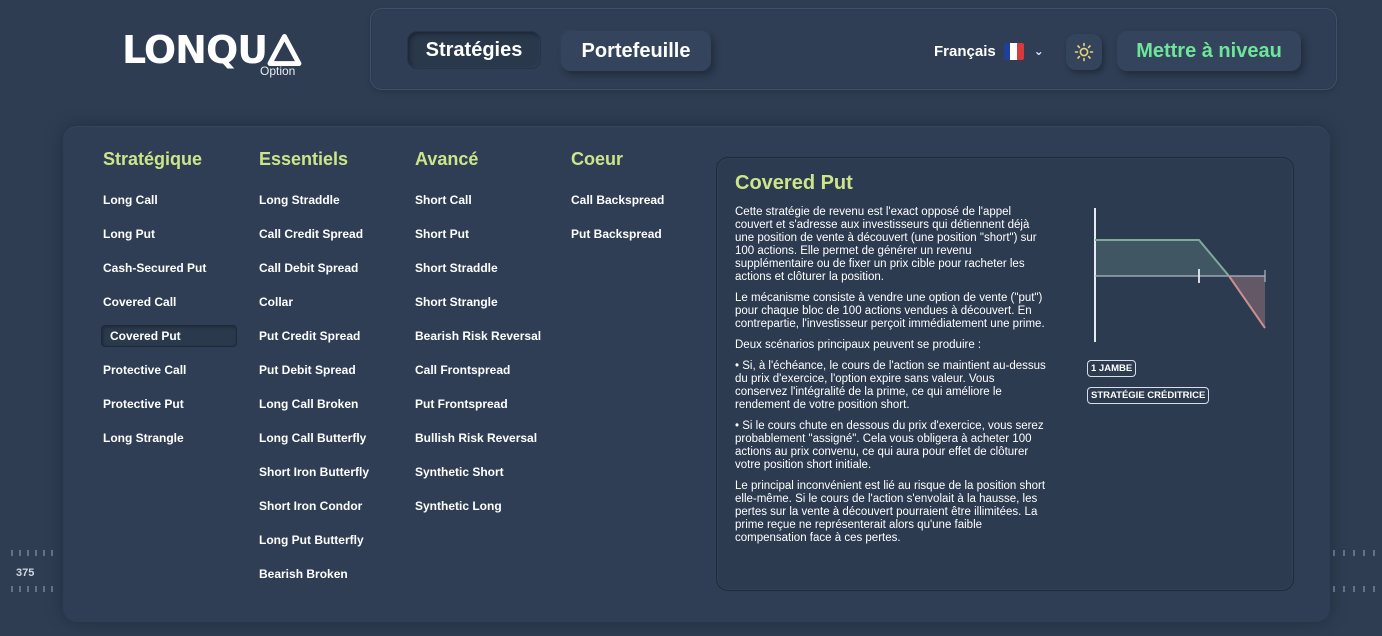 This screenshot has height=636, width=1382. I want to click on chevron-down-icon: ⌄, so click(1038, 51).